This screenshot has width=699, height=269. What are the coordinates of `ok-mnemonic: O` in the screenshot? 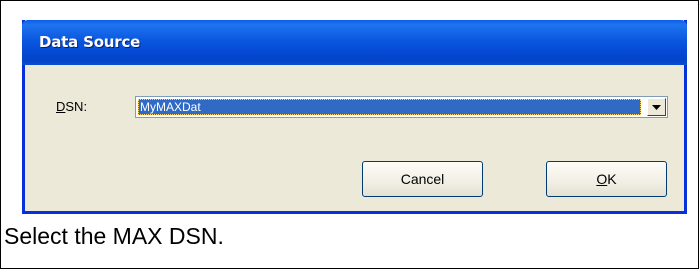 It's located at (602, 179).